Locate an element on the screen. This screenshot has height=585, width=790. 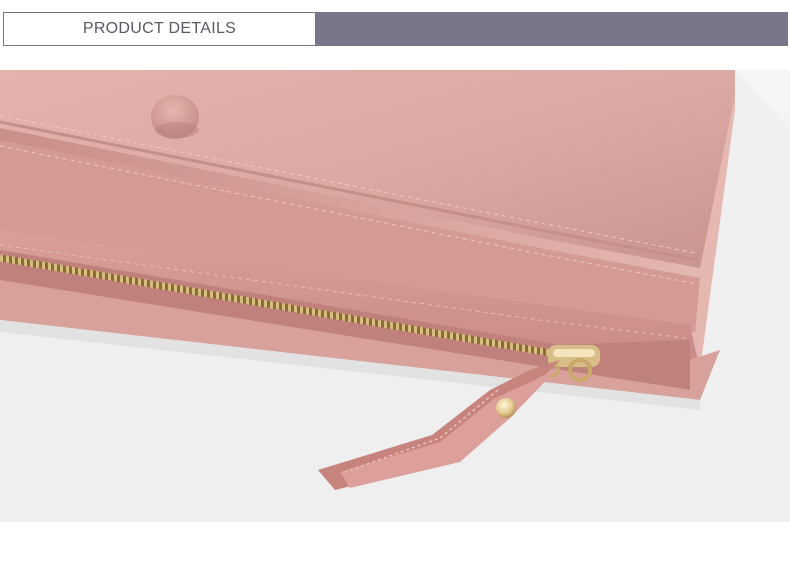
section-header: PRODUCT DETAILS is located at coordinates (395, 29).